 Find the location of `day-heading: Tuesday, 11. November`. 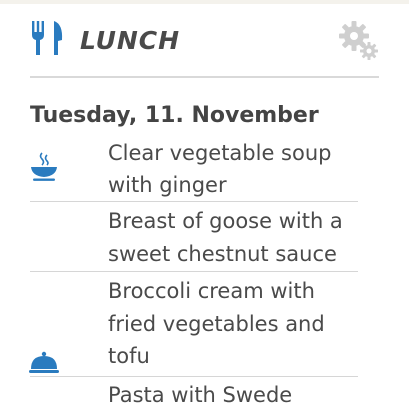

day-heading: Tuesday, 11. November is located at coordinates (174, 115).